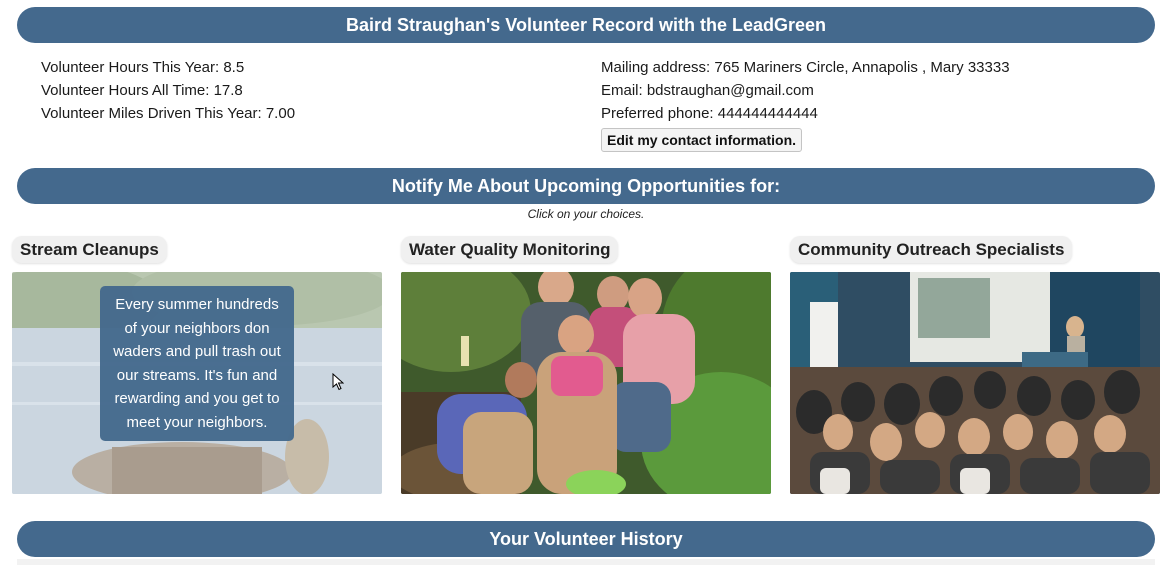  I want to click on opportunity-label-stream-cleanups: Stream Cleanups, so click(89, 249).